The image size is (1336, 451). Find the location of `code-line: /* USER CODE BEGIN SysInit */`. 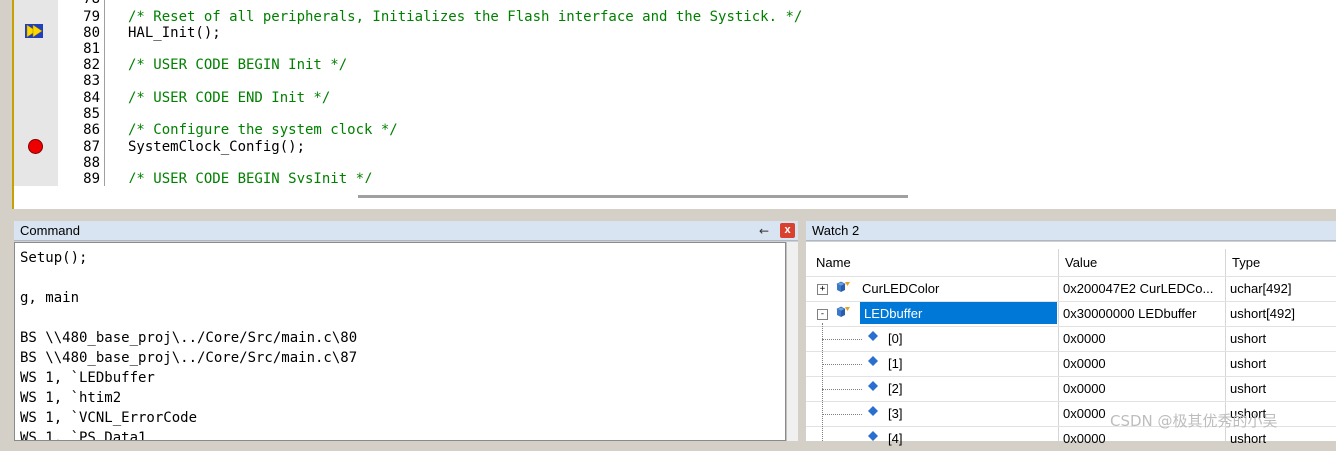

code-line: /* USER CODE BEGIN SysInit */ is located at coordinates (250, 177).